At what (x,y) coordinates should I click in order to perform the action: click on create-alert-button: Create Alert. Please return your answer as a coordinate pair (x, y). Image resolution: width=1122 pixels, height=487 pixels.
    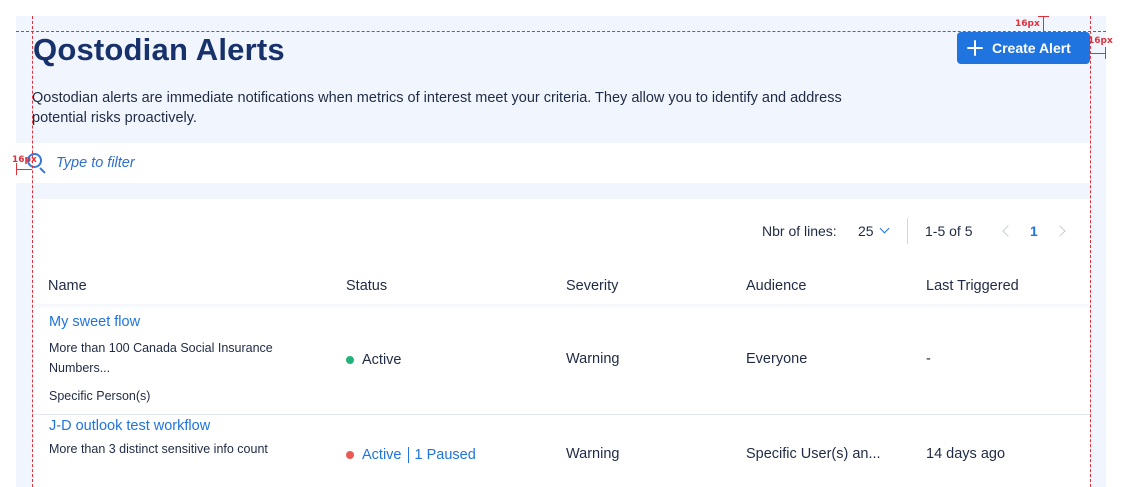
    Looking at the image, I should click on (1023, 48).